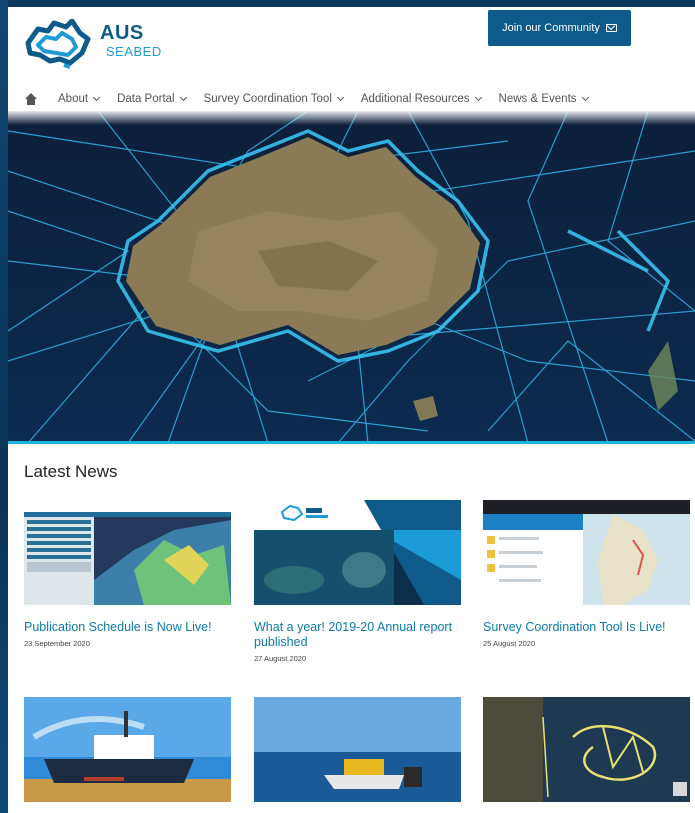 The width and height of the screenshot is (695, 813). Describe the element at coordinates (267, 99) in the screenshot. I see `nav-item-label: Survey Coordination Tool` at that location.